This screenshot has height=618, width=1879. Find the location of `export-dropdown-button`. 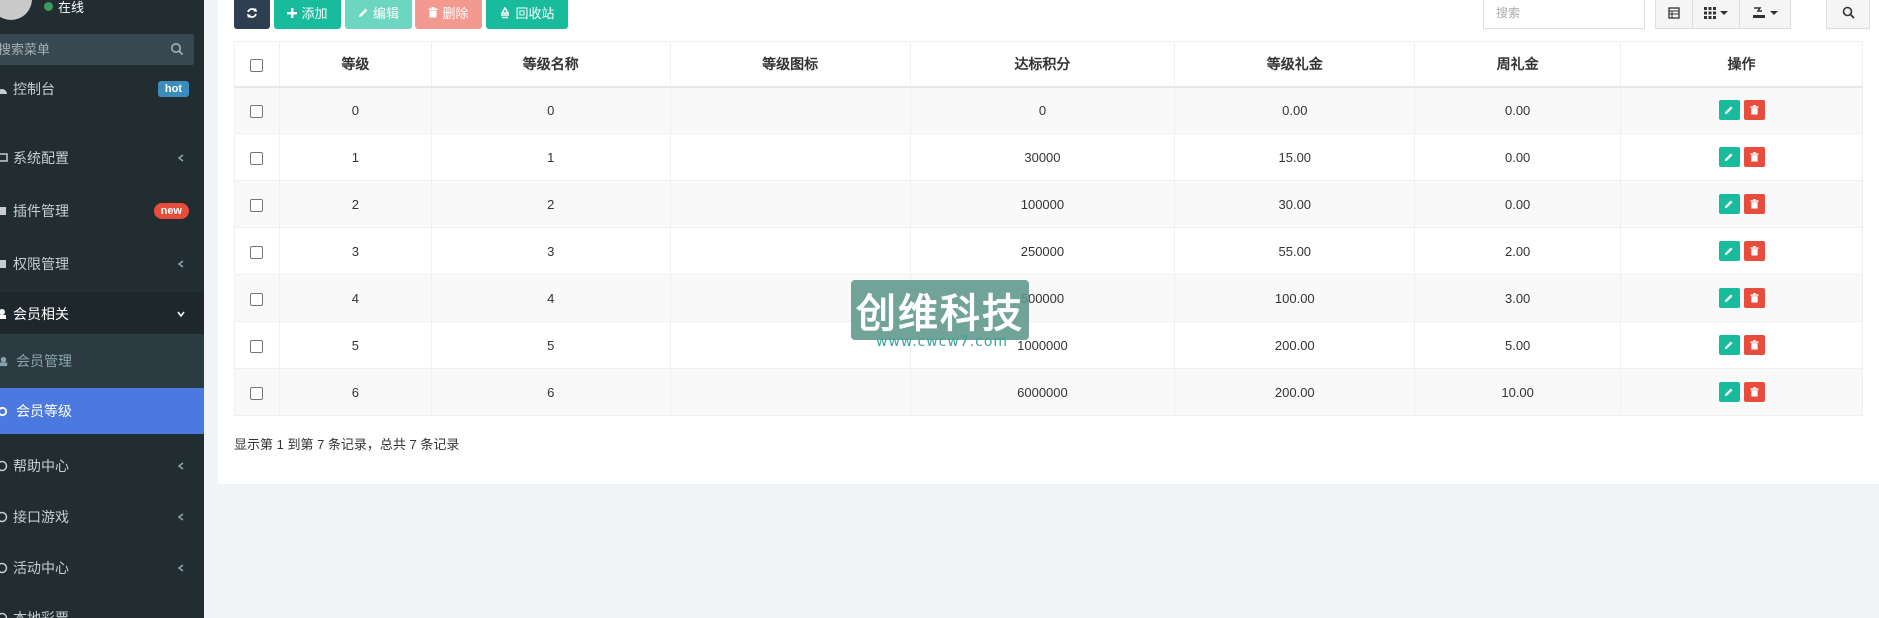

export-dropdown-button is located at coordinates (1765, 14).